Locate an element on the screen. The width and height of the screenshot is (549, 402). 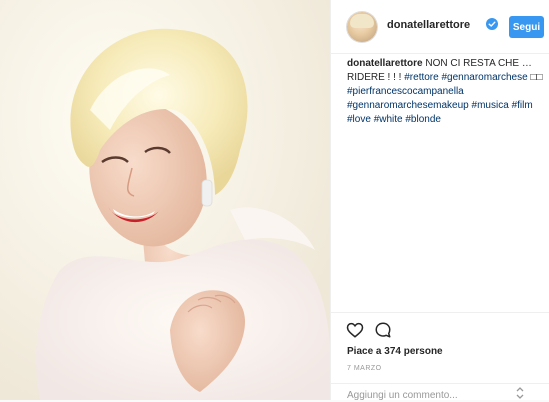
post-date: 7 MARZO is located at coordinates (364, 368).